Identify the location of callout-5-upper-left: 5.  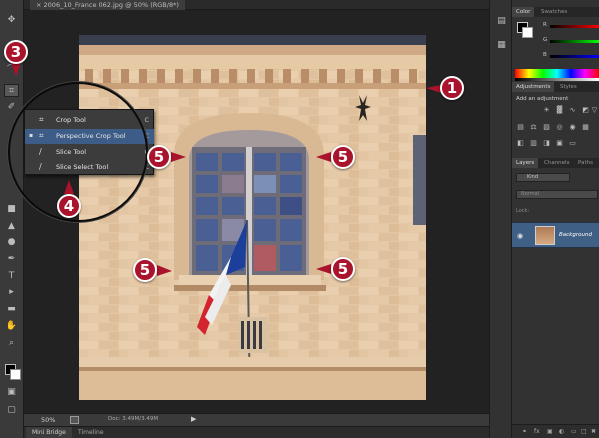
(159, 157).